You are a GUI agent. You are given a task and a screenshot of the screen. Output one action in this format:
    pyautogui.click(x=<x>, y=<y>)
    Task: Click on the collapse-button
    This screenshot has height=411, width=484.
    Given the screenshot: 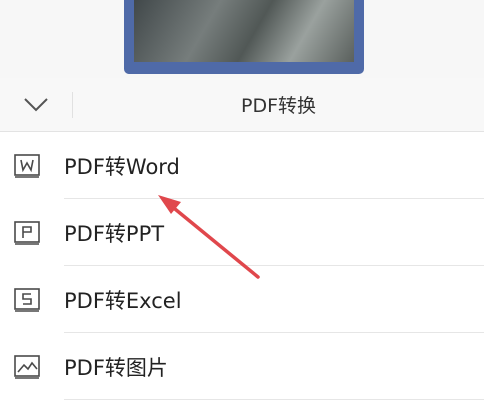 What is the action you would take?
    pyautogui.click(x=36, y=104)
    